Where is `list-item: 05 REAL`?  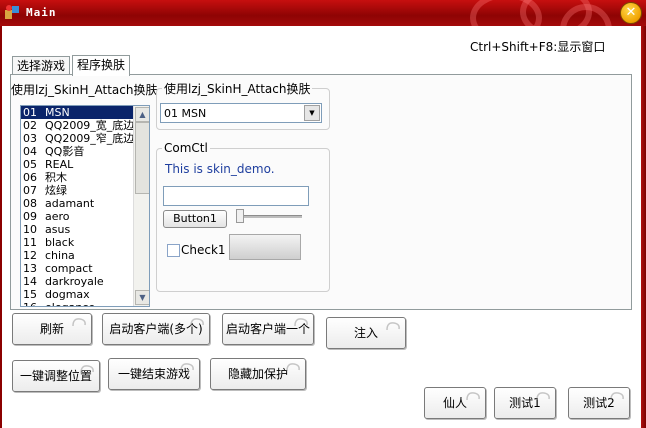
list-item: 05 REAL is located at coordinates (77, 164).